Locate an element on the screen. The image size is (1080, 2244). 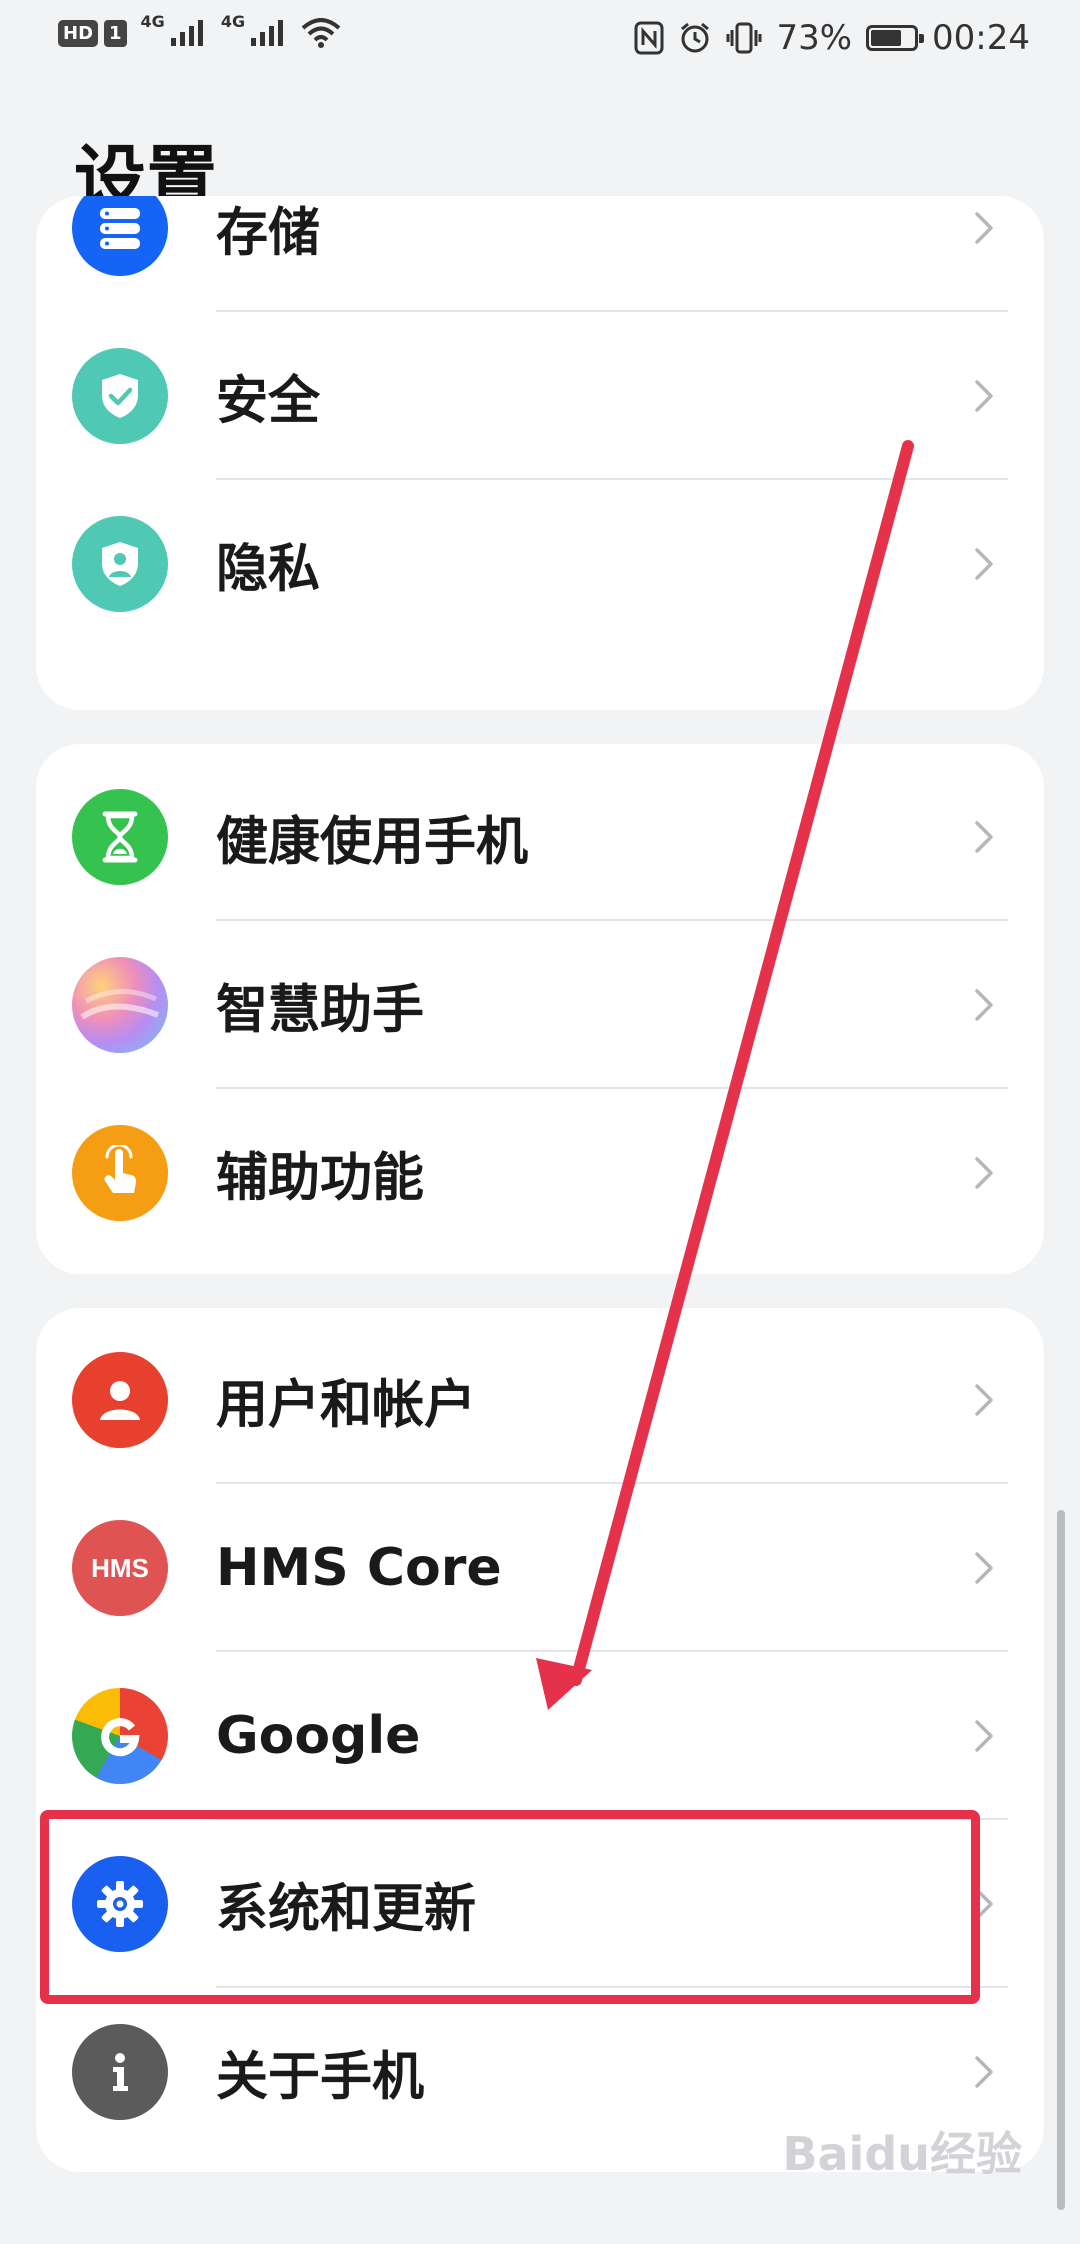
status-bar-right: 73% 00:24 is located at coordinates (832, 38).